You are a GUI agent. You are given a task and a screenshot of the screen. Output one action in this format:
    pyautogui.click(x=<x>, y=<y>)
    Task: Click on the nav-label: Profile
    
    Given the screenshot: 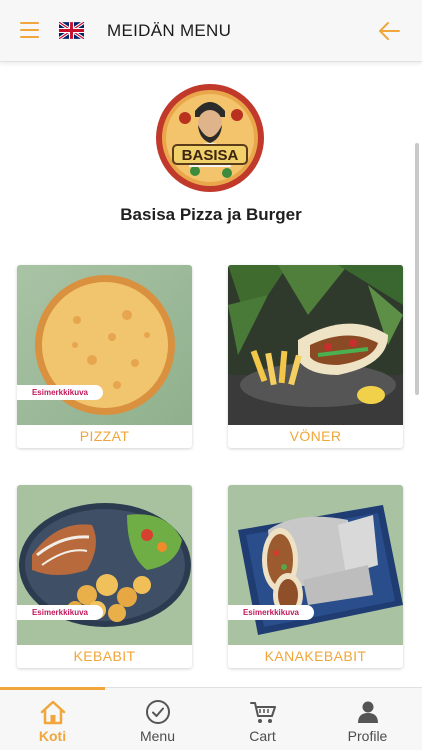 What is the action you would take?
    pyautogui.click(x=367, y=736)
    